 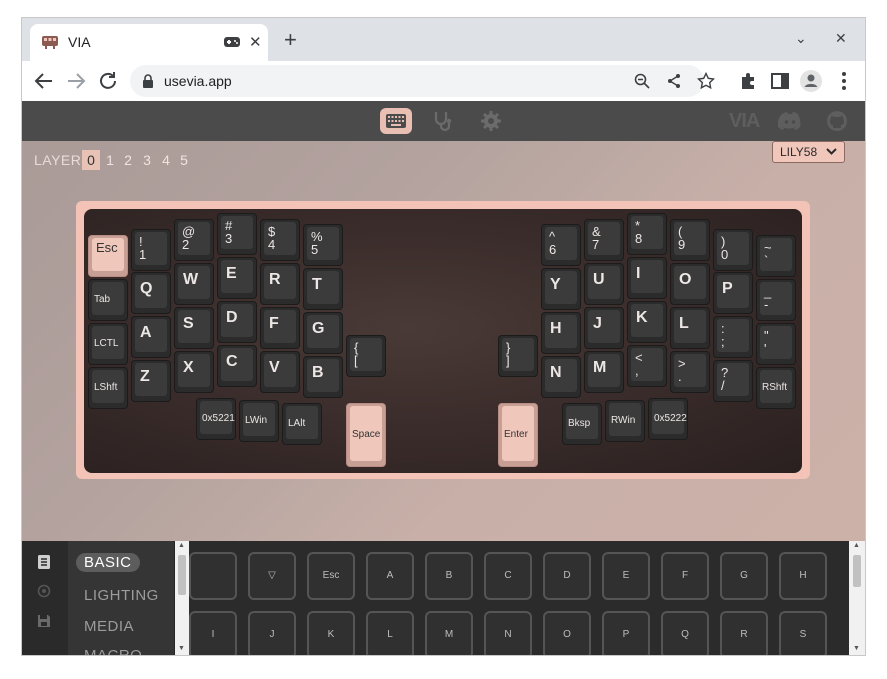 I want to click on keycode-o: O, so click(x=567, y=633).